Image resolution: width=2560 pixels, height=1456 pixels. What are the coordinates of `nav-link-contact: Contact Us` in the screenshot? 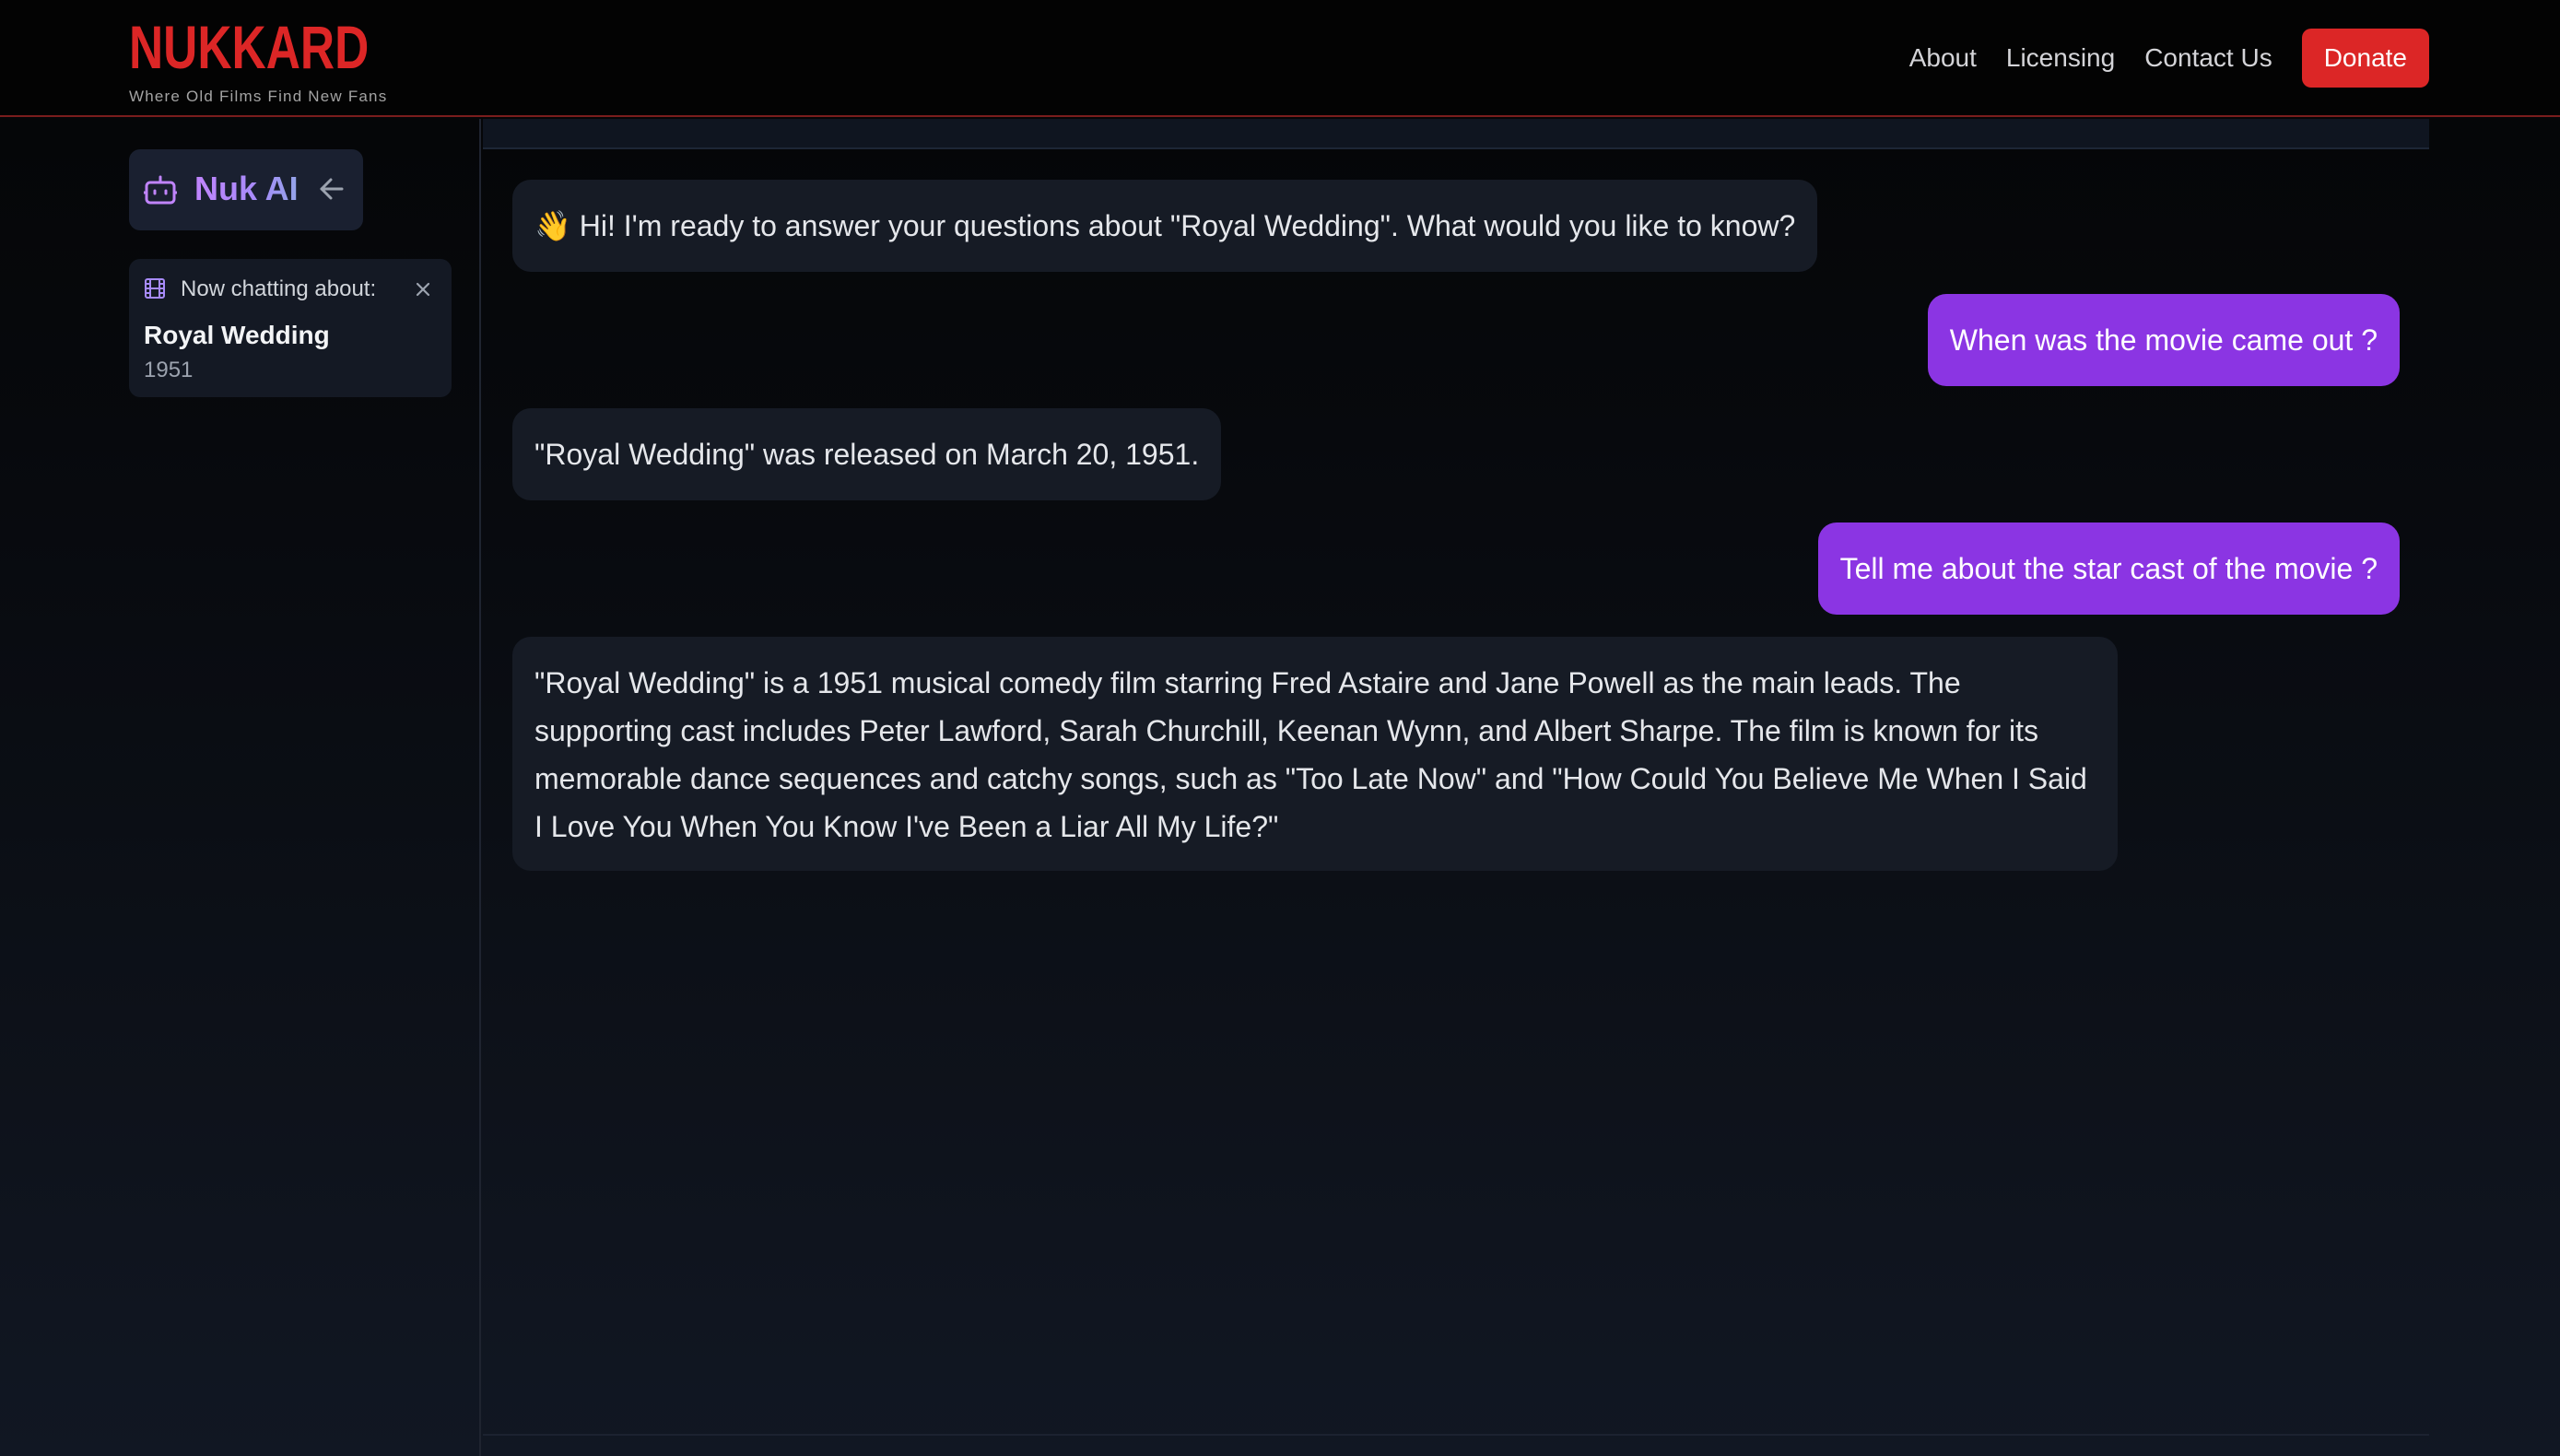 It's located at (2208, 58).